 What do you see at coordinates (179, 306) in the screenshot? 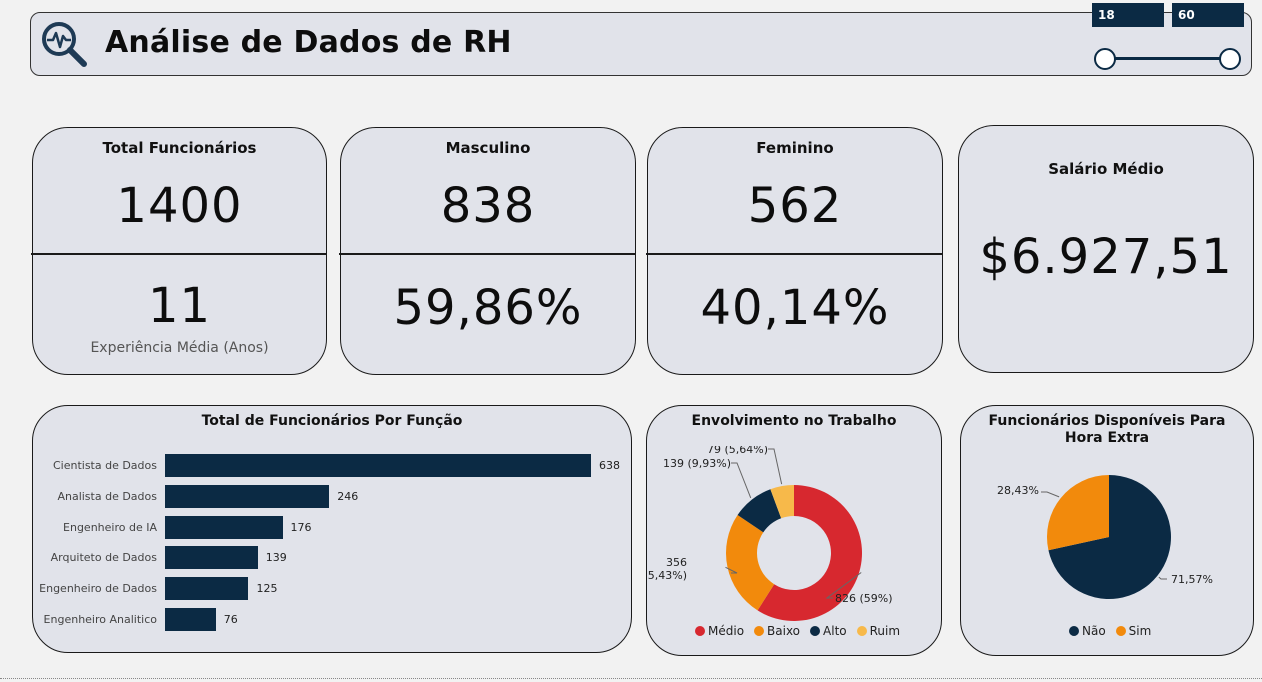
I see `avg-experience-value: 11` at bounding box center [179, 306].